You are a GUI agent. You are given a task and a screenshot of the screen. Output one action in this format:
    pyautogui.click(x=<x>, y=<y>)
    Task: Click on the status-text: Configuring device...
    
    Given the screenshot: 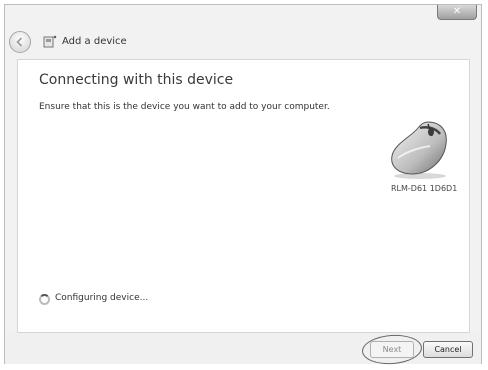 What is the action you would take?
    pyautogui.click(x=102, y=298)
    